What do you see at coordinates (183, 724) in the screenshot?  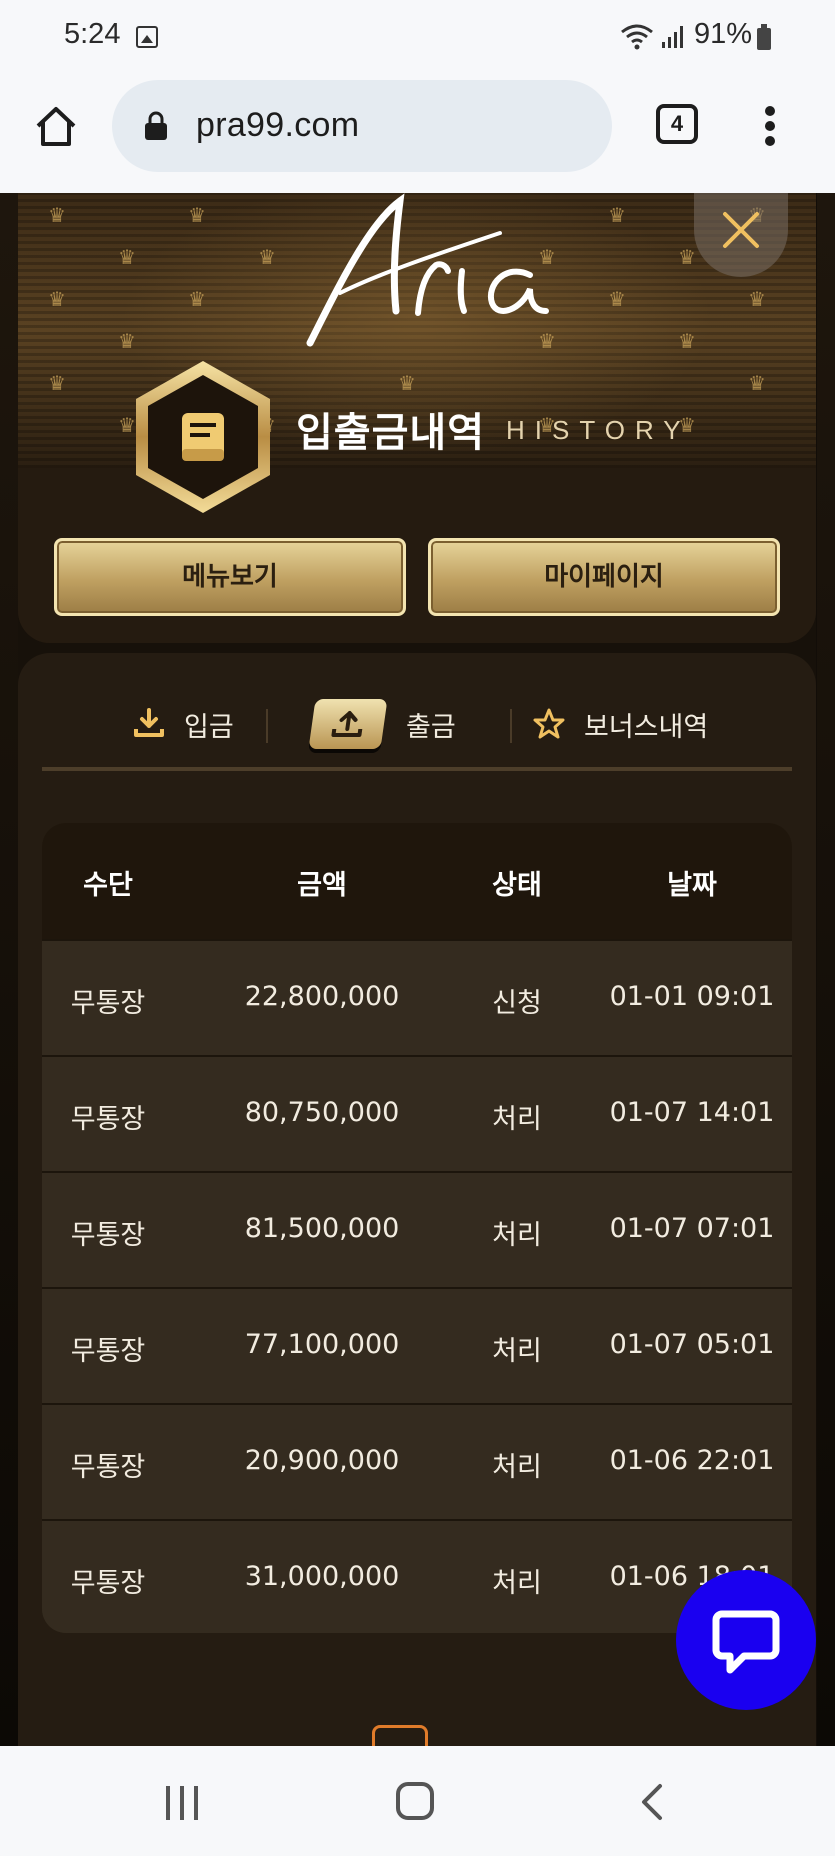 I see `tab-deposit: 입금` at bounding box center [183, 724].